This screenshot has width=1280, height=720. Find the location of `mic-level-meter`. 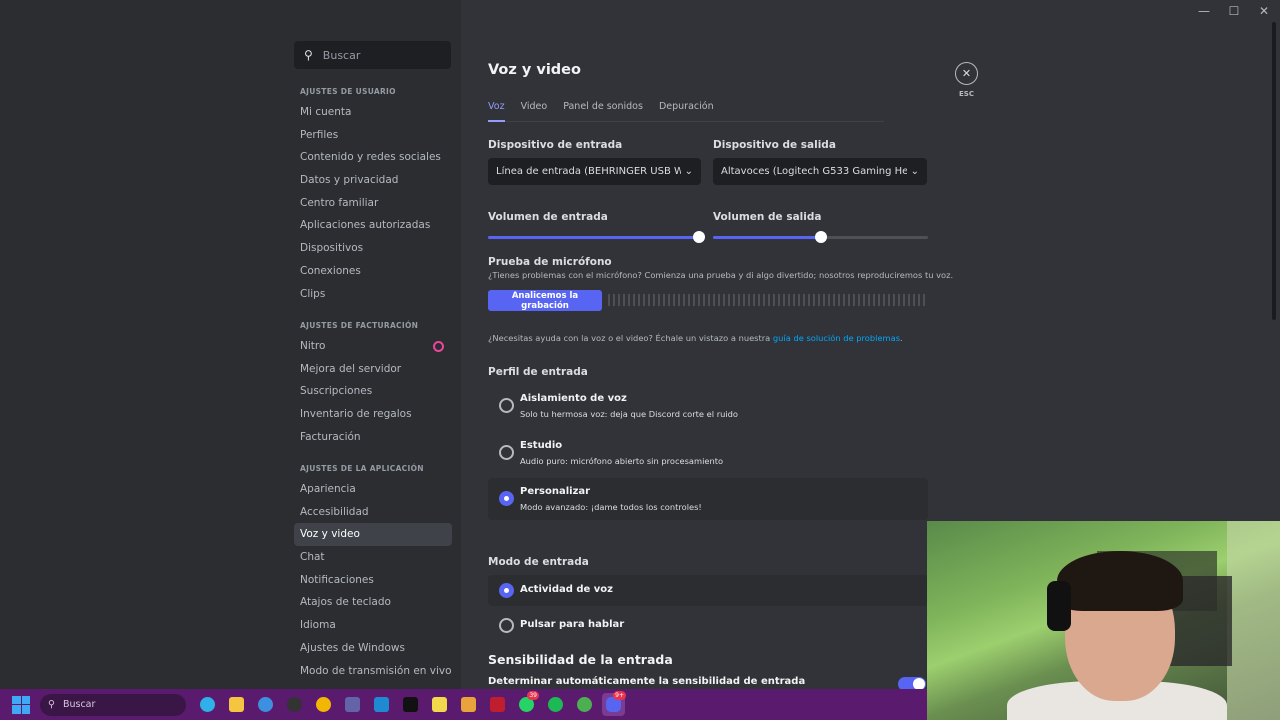

mic-level-meter is located at coordinates (768, 300).